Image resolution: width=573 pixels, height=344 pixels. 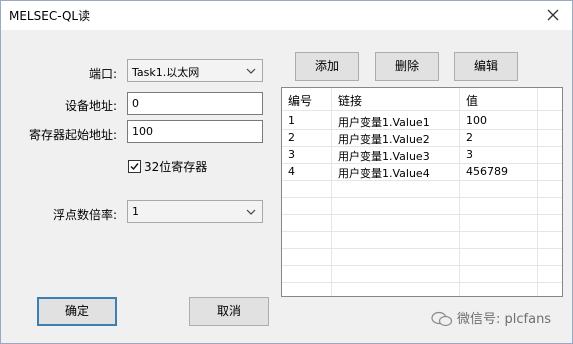 What do you see at coordinates (229, 311) in the screenshot?
I see `cancel-button: 取消` at bounding box center [229, 311].